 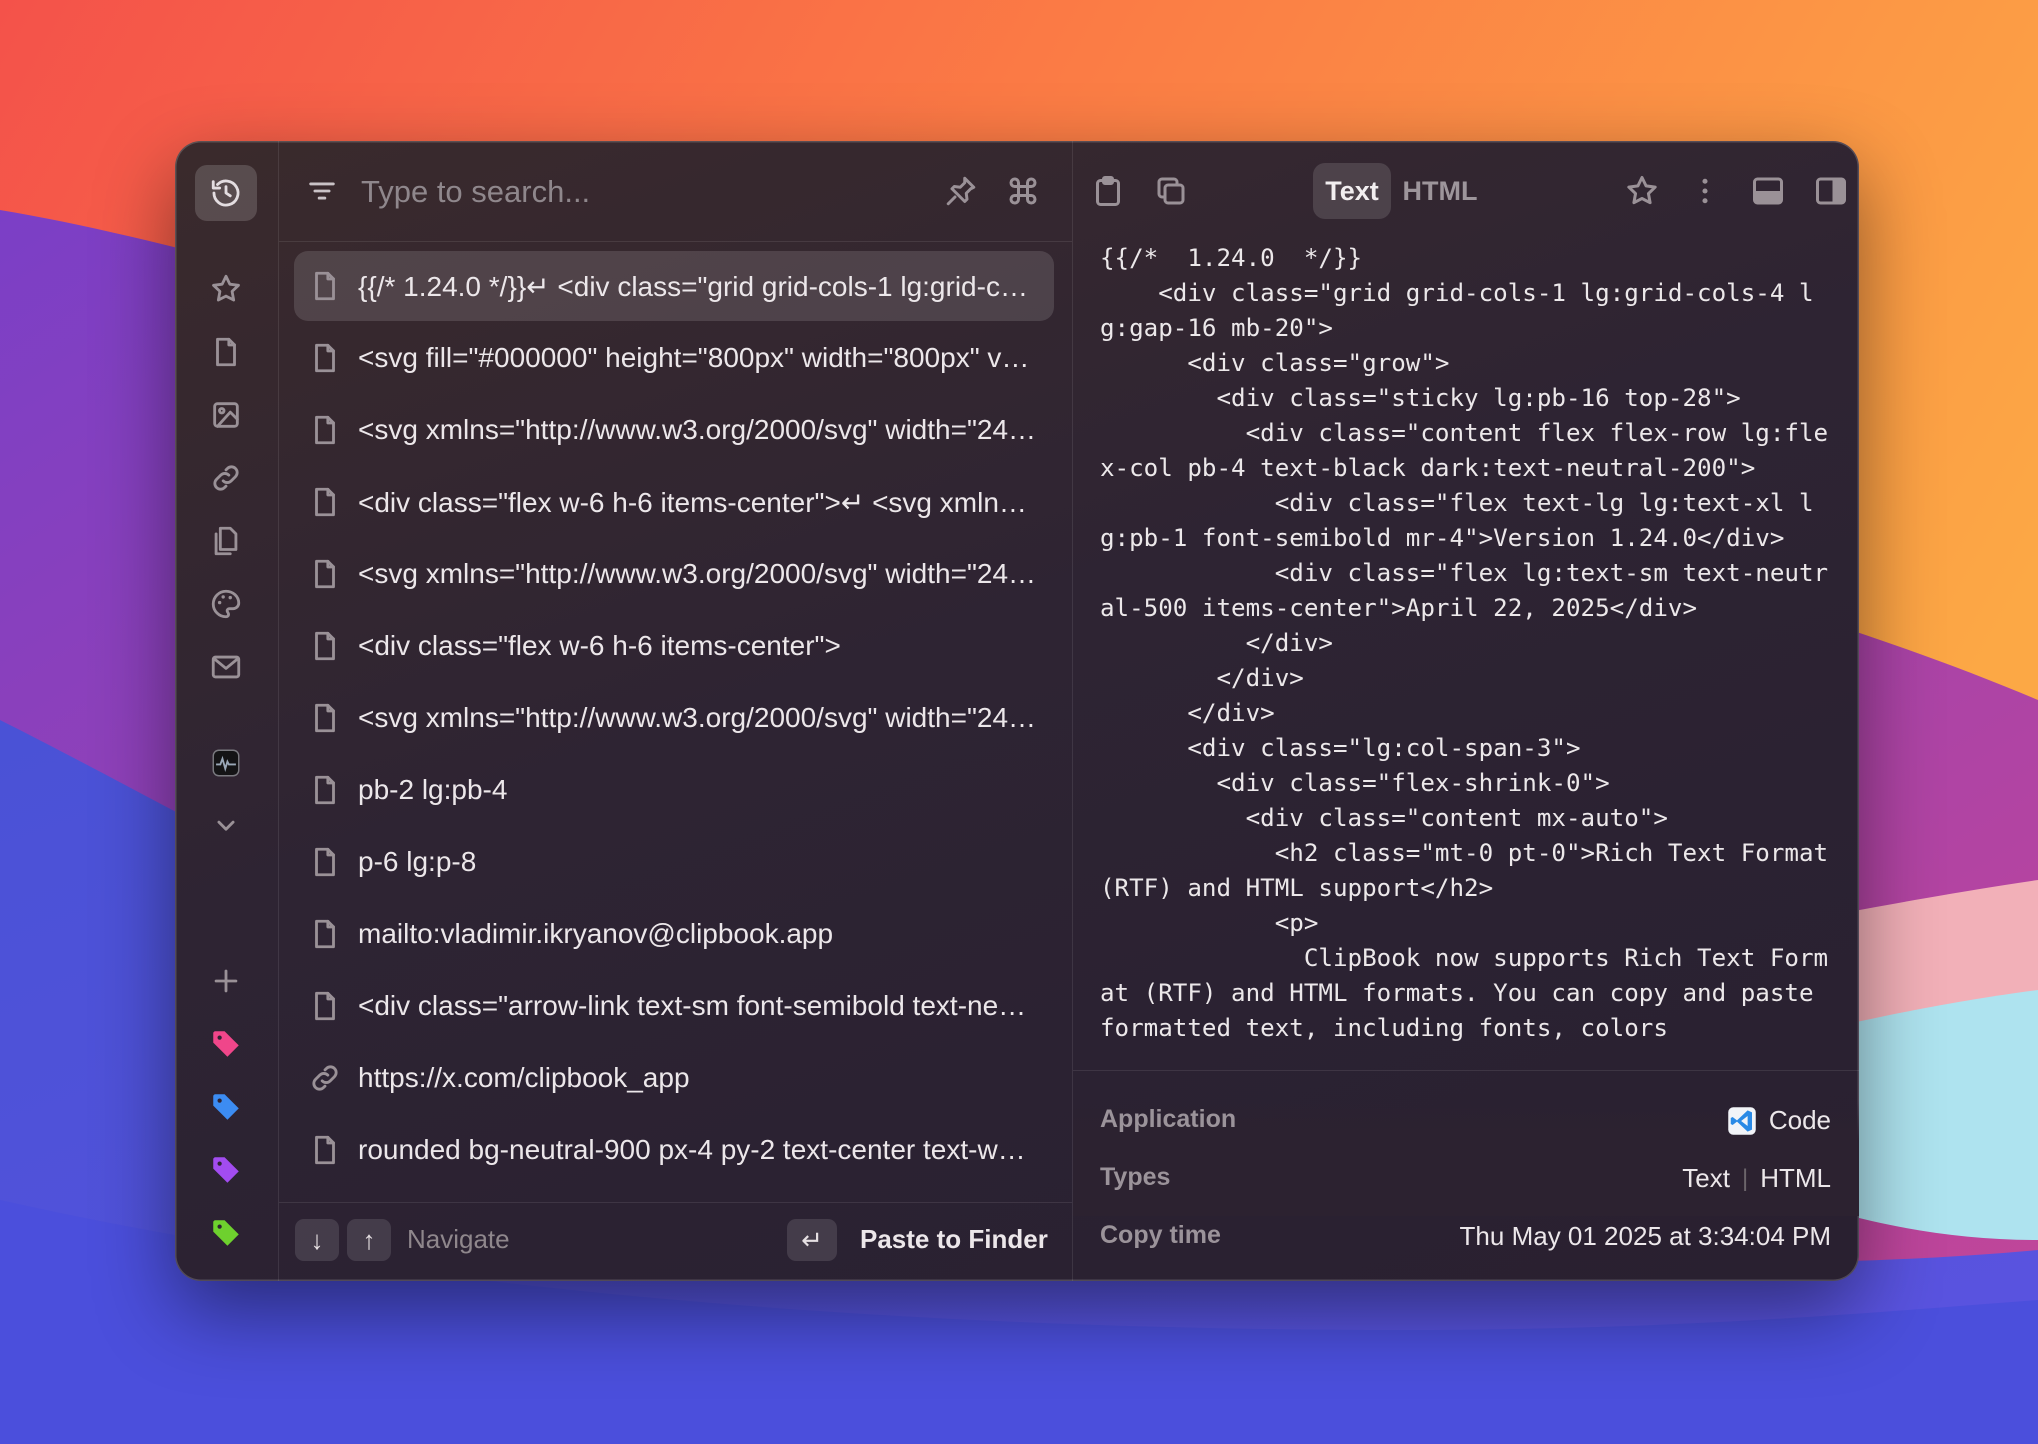 I want to click on clip-item: mailto:vladimir.ikryanov@clipbook.app, so click(x=674, y=934).